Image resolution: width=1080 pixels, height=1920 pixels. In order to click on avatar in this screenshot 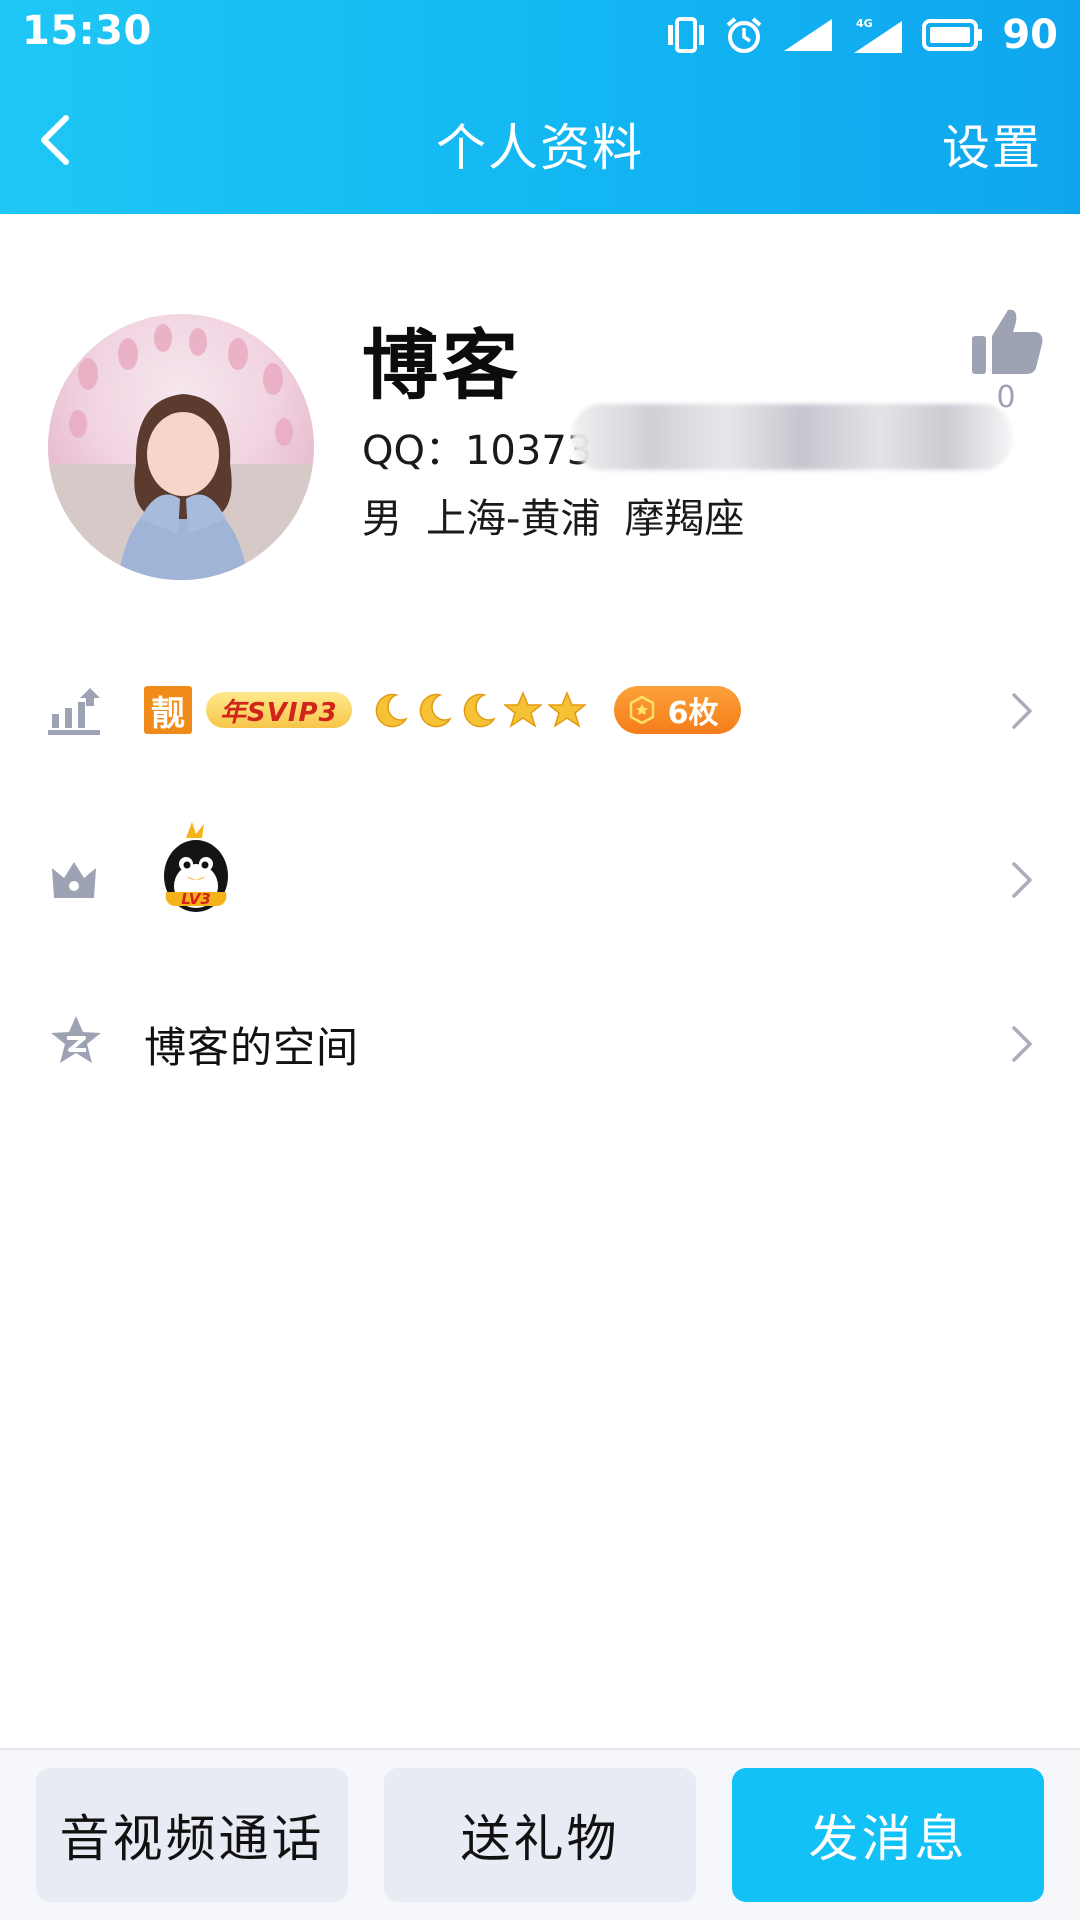, I will do `click(181, 447)`.